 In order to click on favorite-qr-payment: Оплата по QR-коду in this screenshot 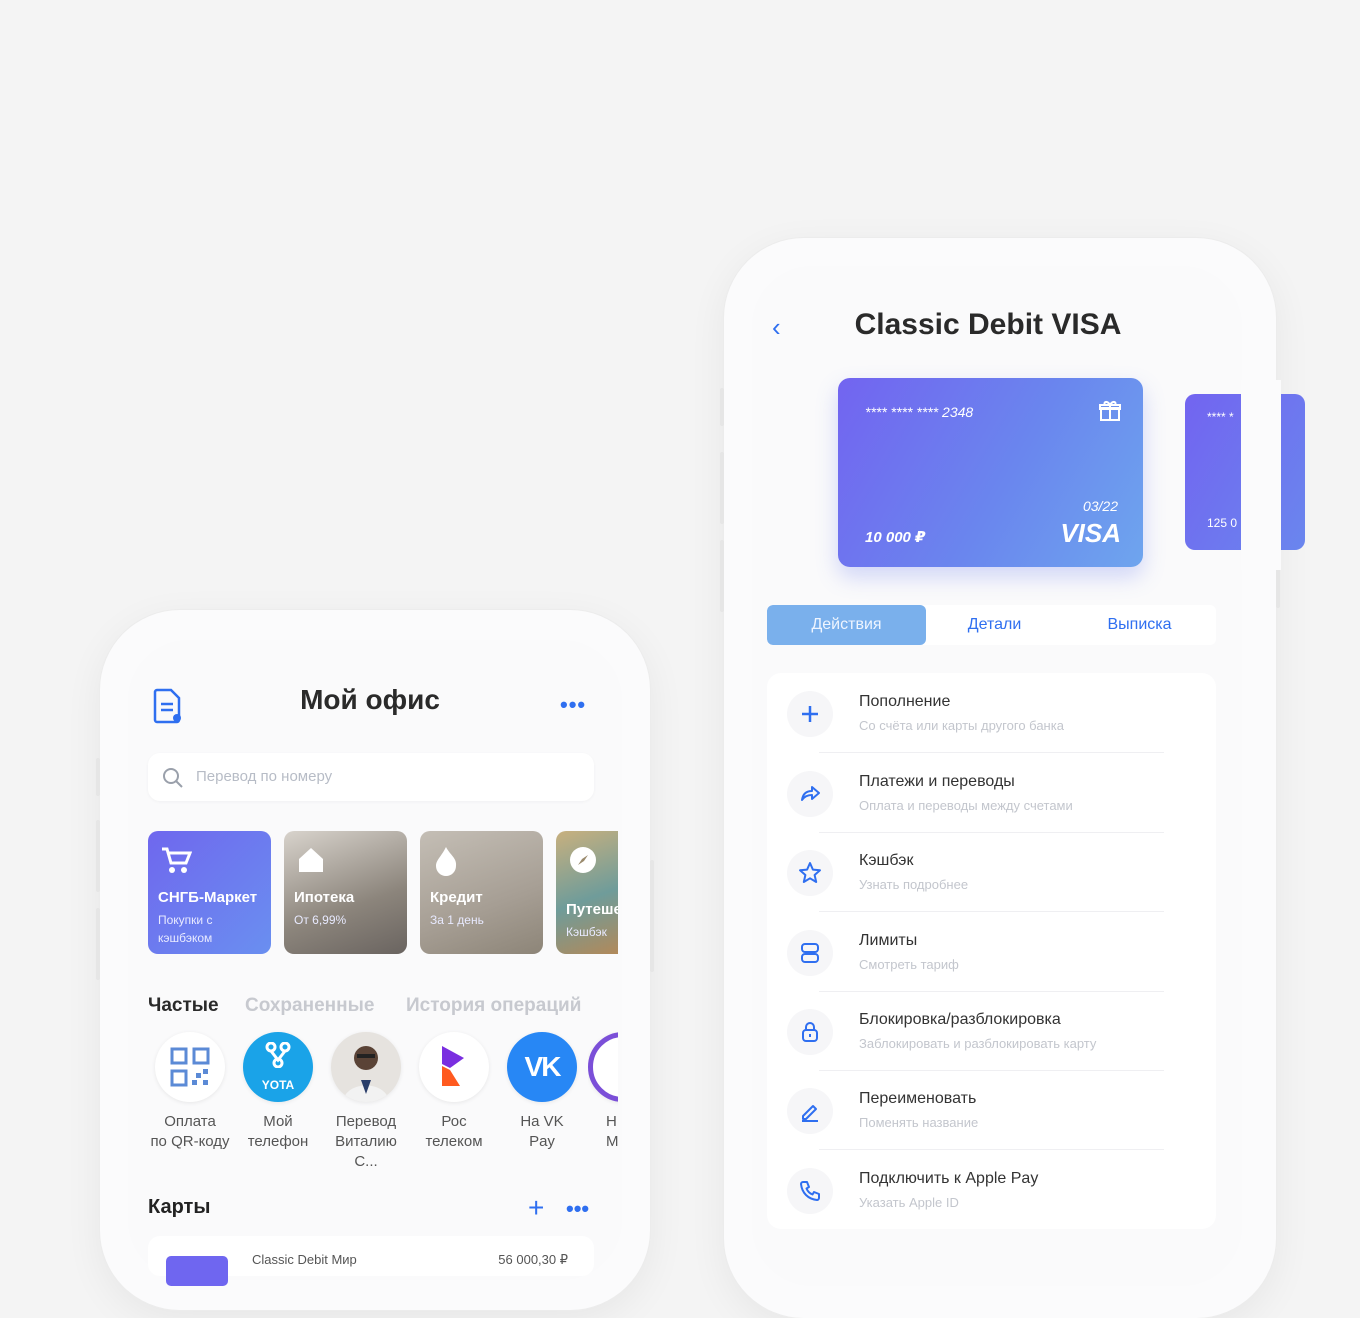, I will do `click(190, 1092)`.